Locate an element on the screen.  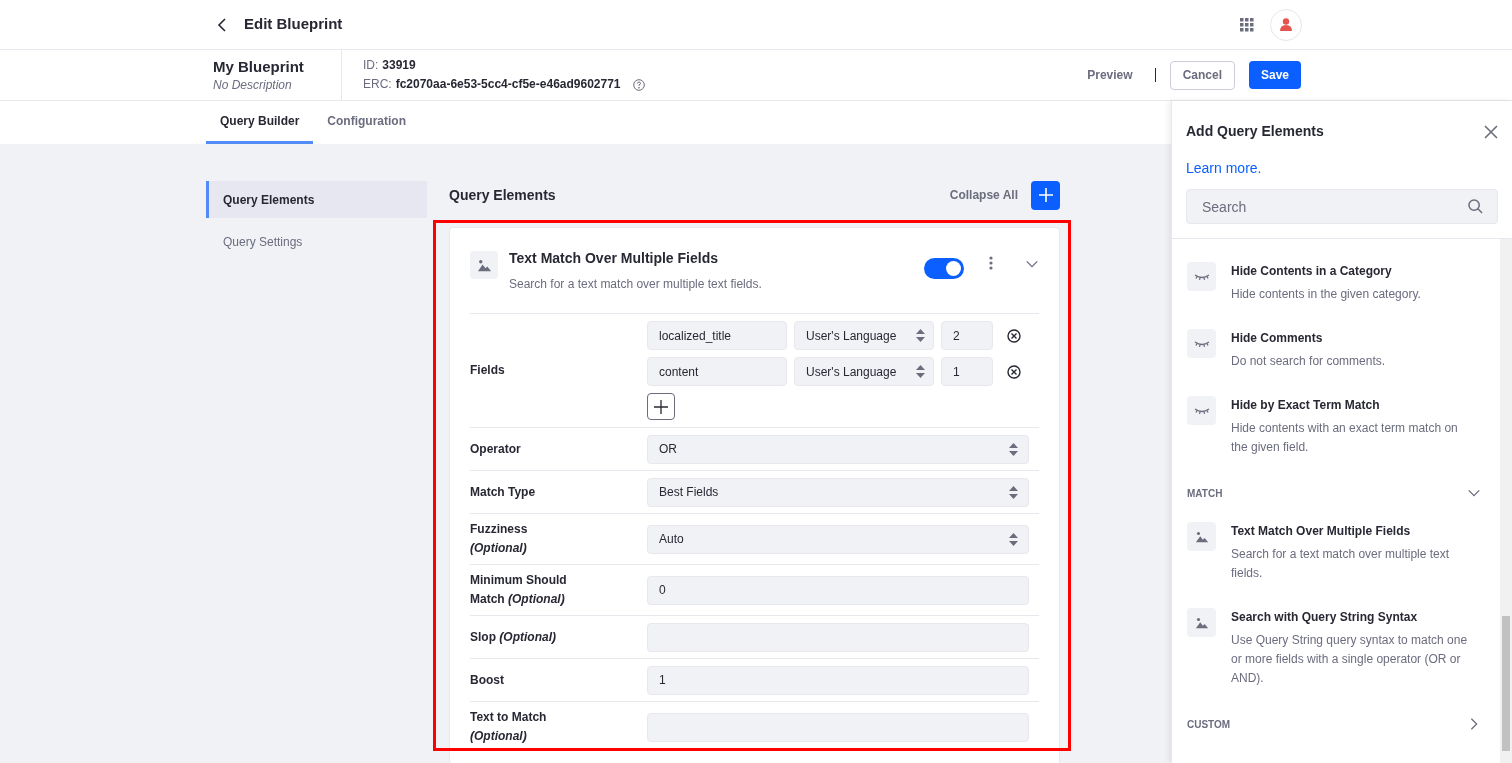
apps-grid-icon is located at coordinates (1247, 24).